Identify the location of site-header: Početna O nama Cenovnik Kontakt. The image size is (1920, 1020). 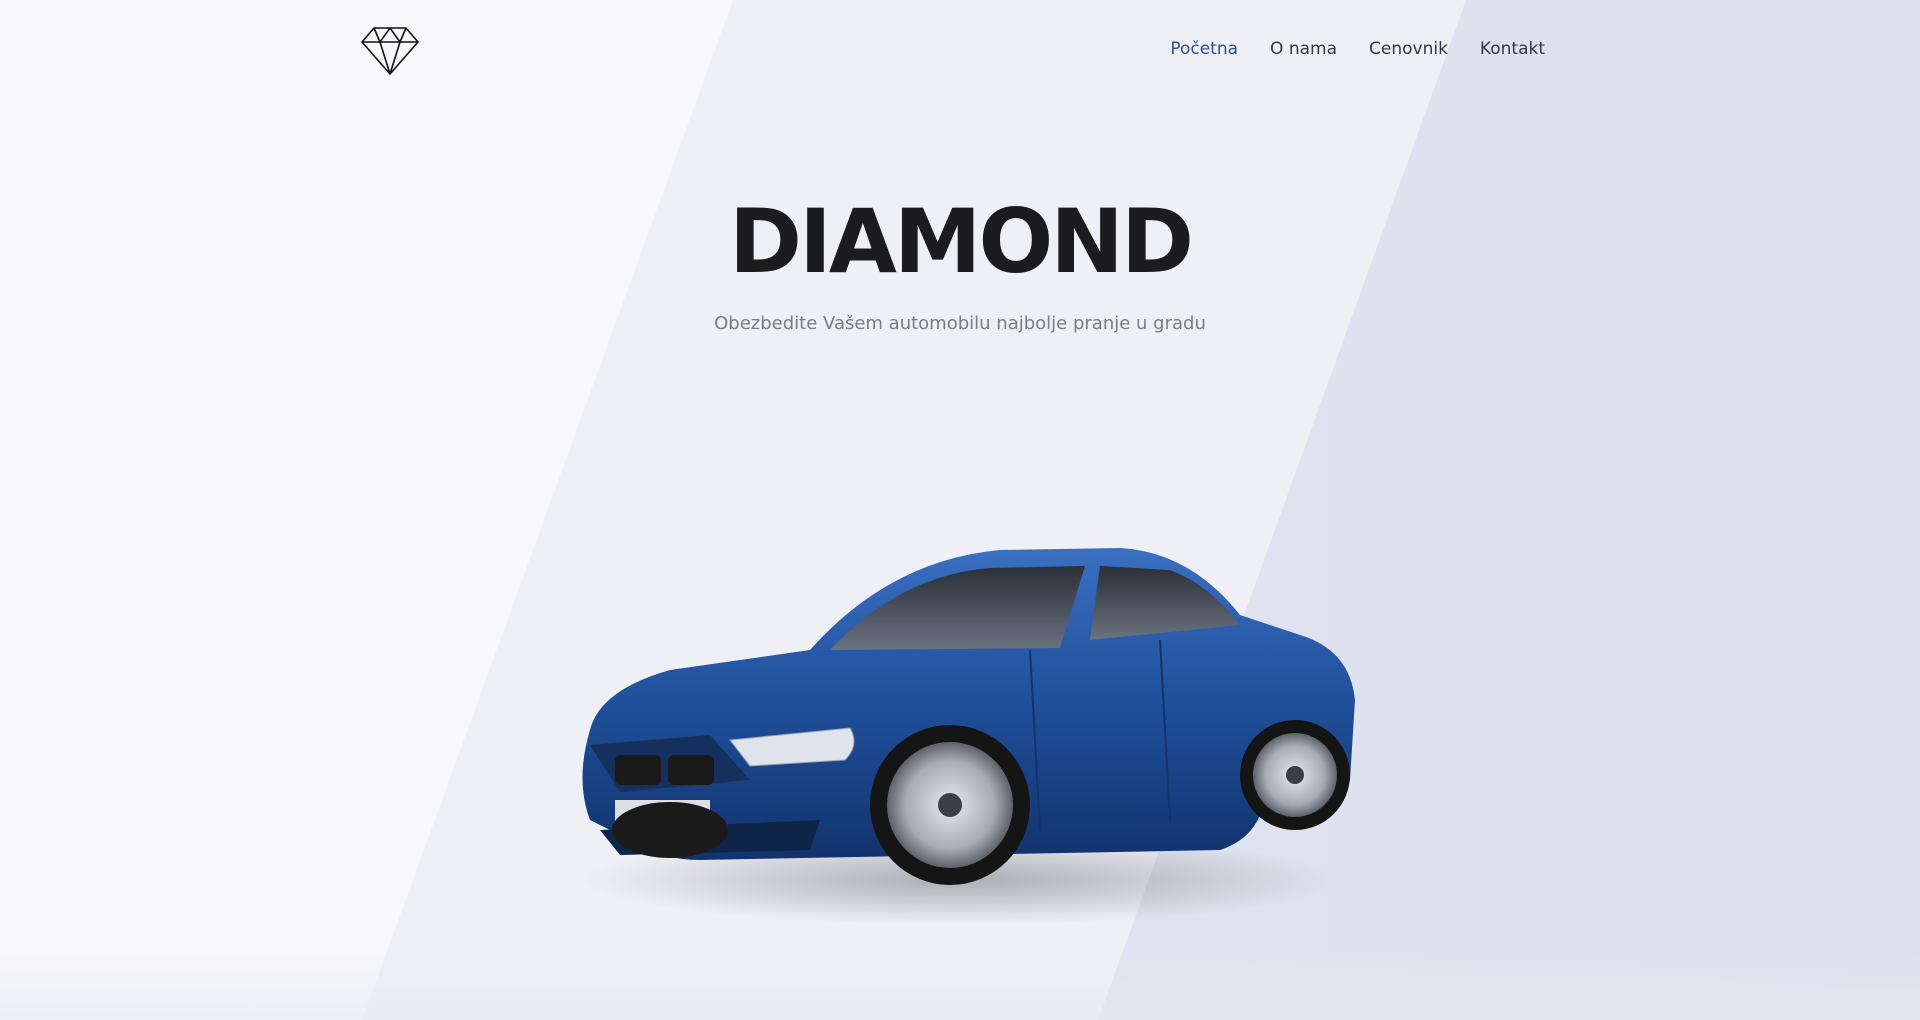
(960, 50).